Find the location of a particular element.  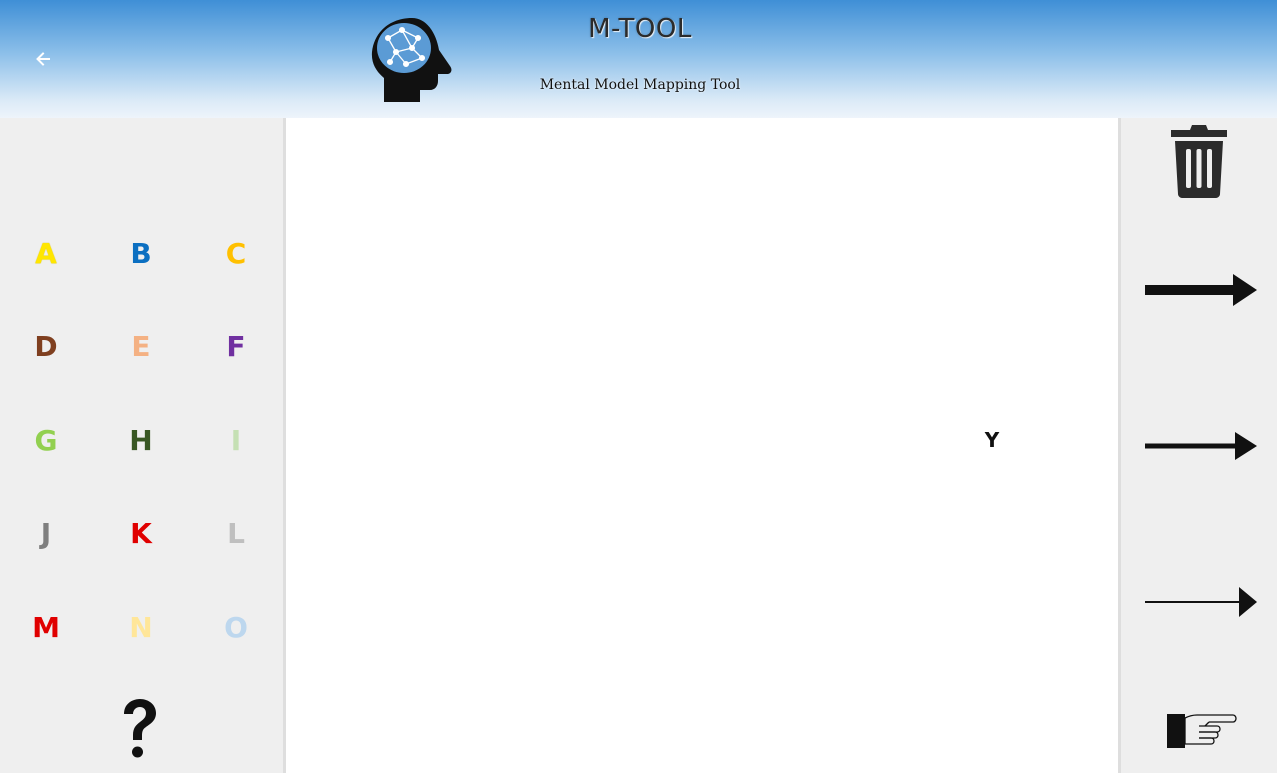

arrow-thin-icon is located at coordinates (1201, 602).